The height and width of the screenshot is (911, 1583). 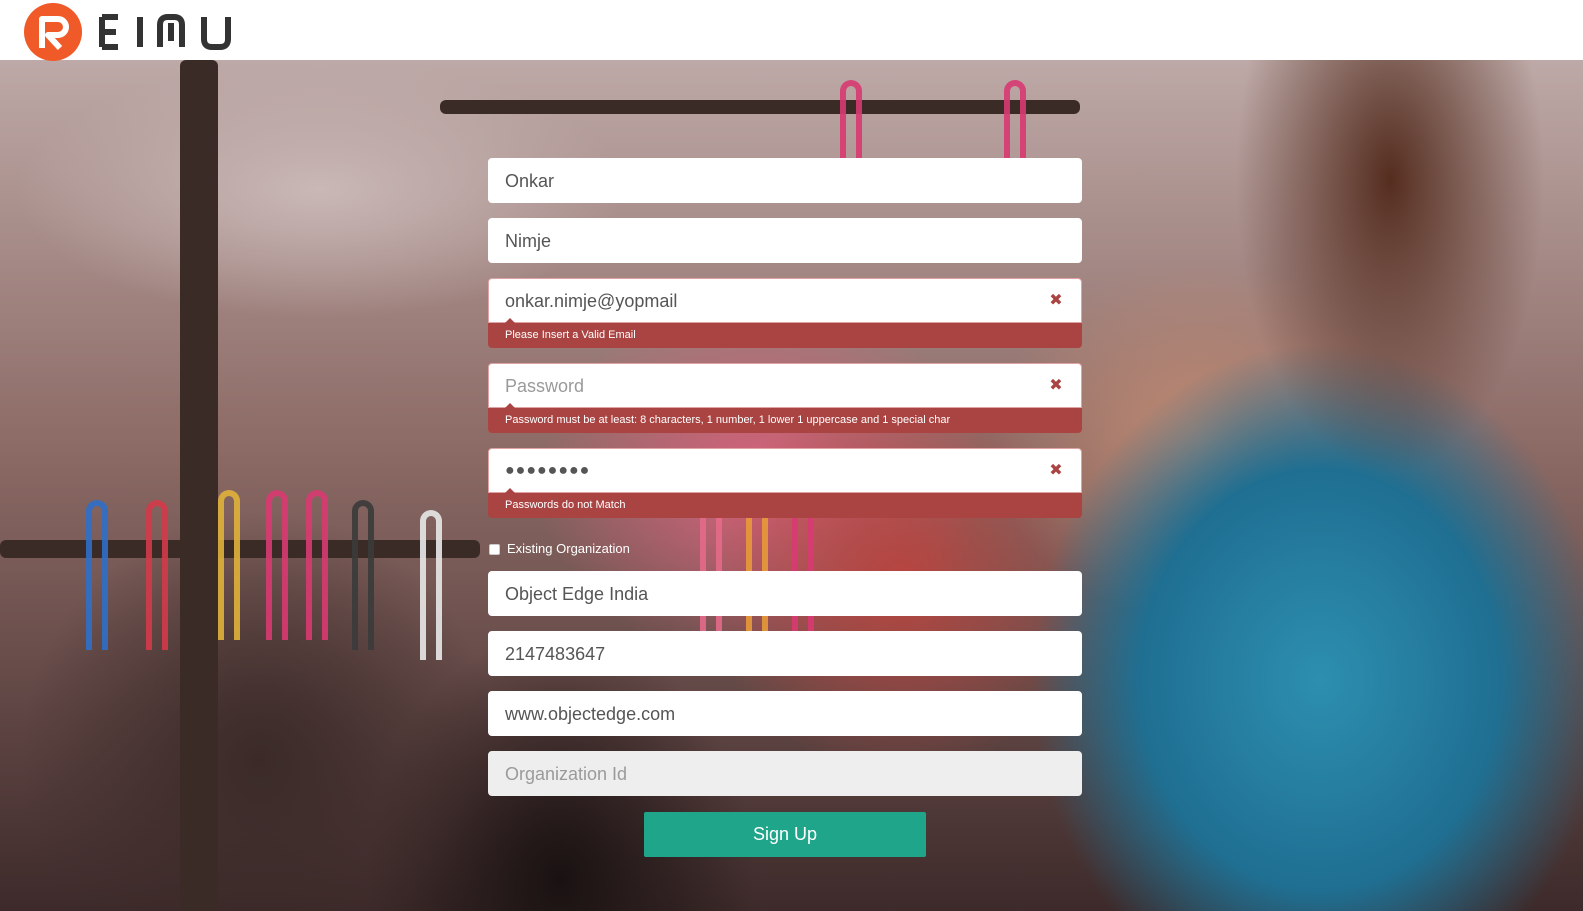 What do you see at coordinates (568, 548) in the screenshot?
I see `existing-organization-label: Existing Organization` at bounding box center [568, 548].